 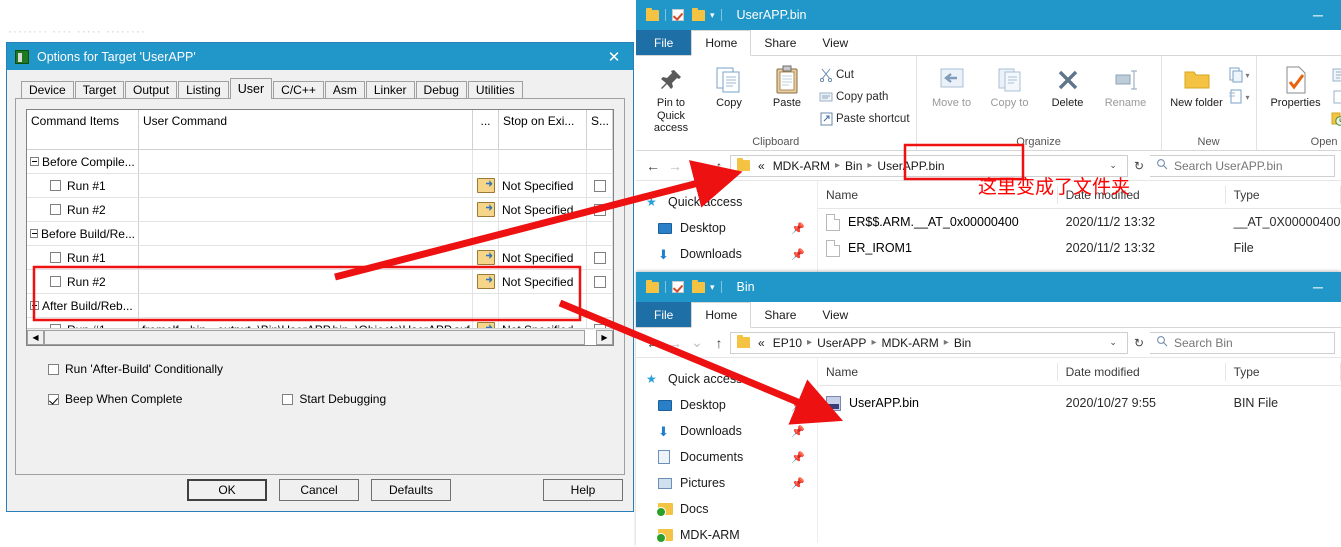 What do you see at coordinates (151, 90) in the screenshot?
I see `tab-output: Output` at bounding box center [151, 90].